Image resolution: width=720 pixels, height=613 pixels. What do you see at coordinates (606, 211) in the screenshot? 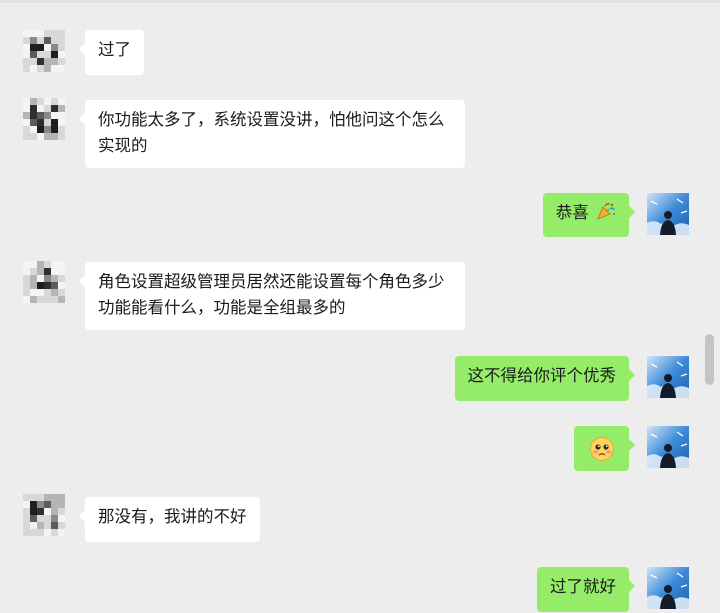
I see `party-popper-icon` at bounding box center [606, 211].